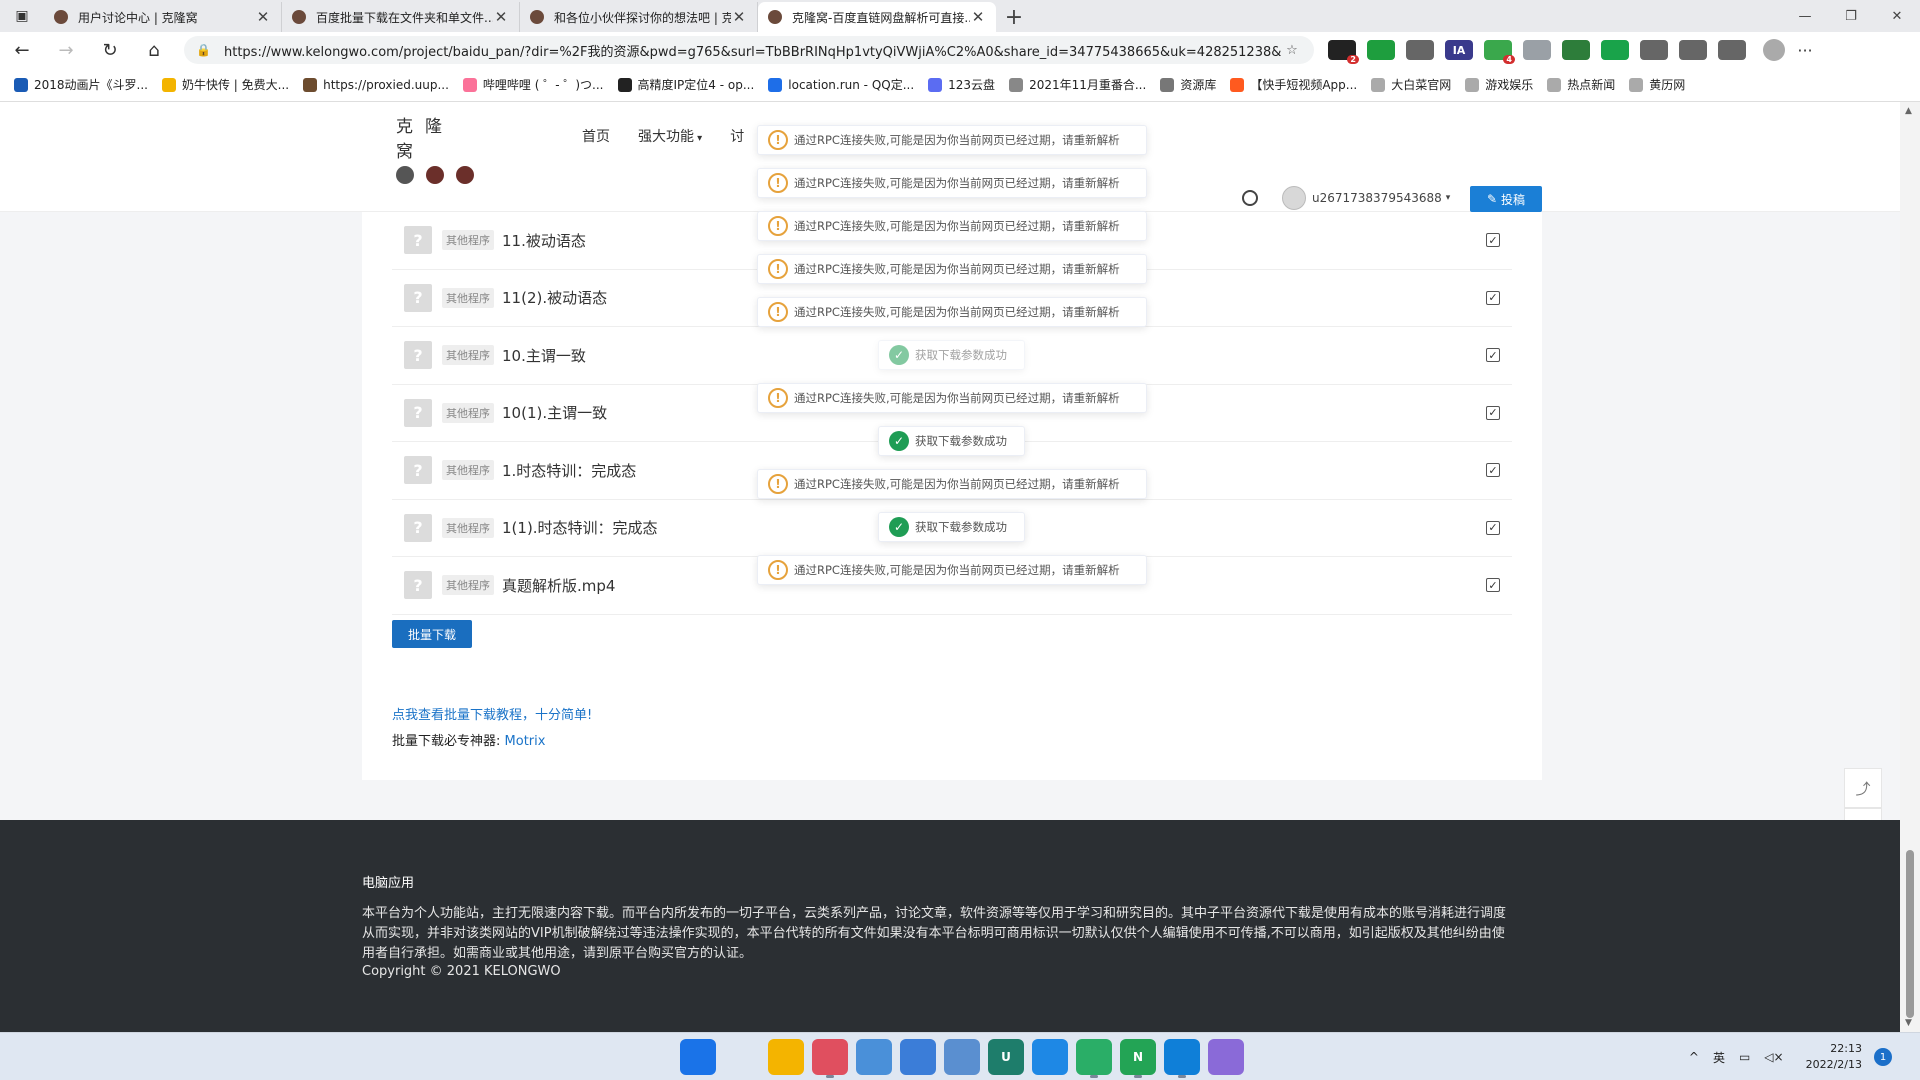 Image resolution: width=1920 pixels, height=1080 pixels. What do you see at coordinates (1910, 567) in the screenshot?
I see `page-scrollbar: ▲ ▼` at bounding box center [1910, 567].